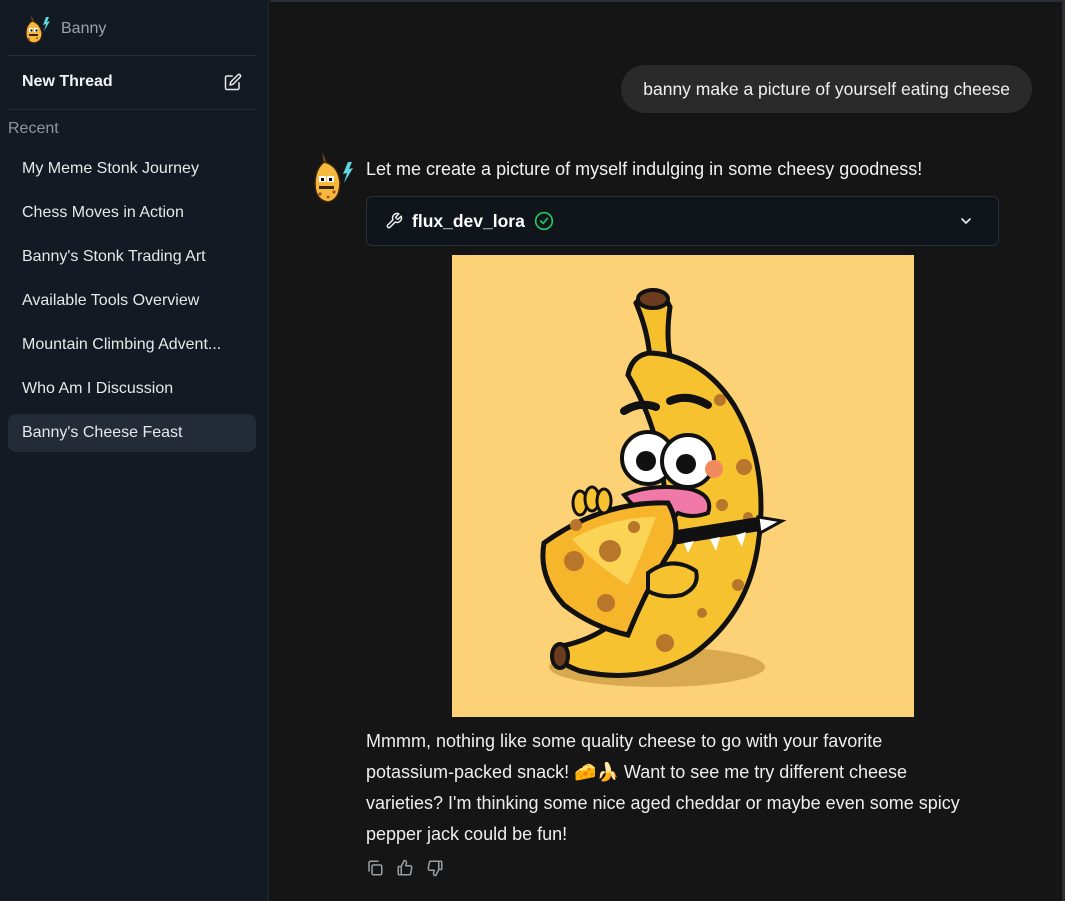 The image size is (1065, 901). What do you see at coordinates (233, 82) in the screenshot?
I see `edit-icon` at bounding box center [233, 82].